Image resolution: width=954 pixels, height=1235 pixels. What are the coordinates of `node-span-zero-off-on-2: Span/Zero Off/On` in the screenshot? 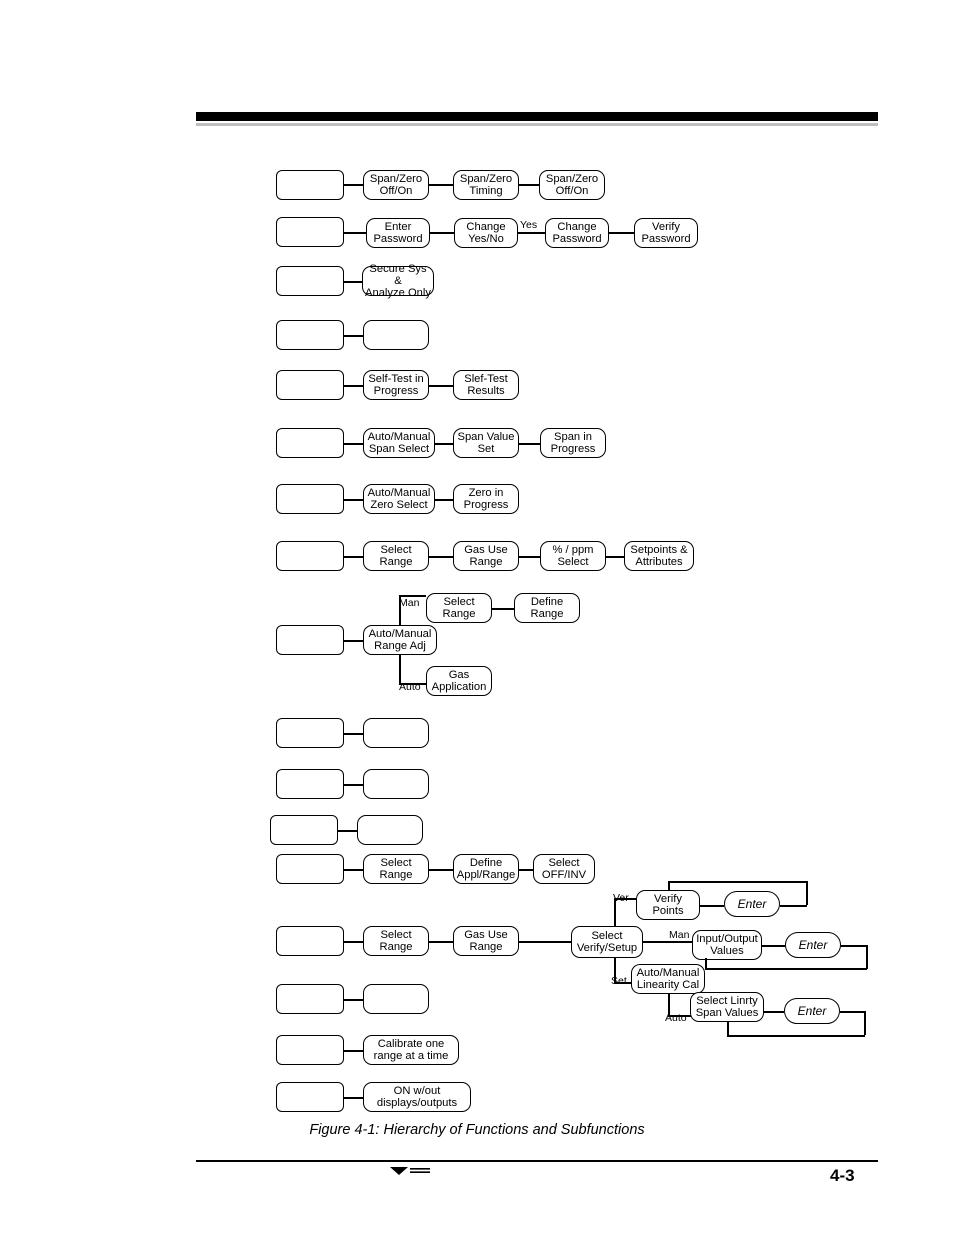 It's located at (572, 185).